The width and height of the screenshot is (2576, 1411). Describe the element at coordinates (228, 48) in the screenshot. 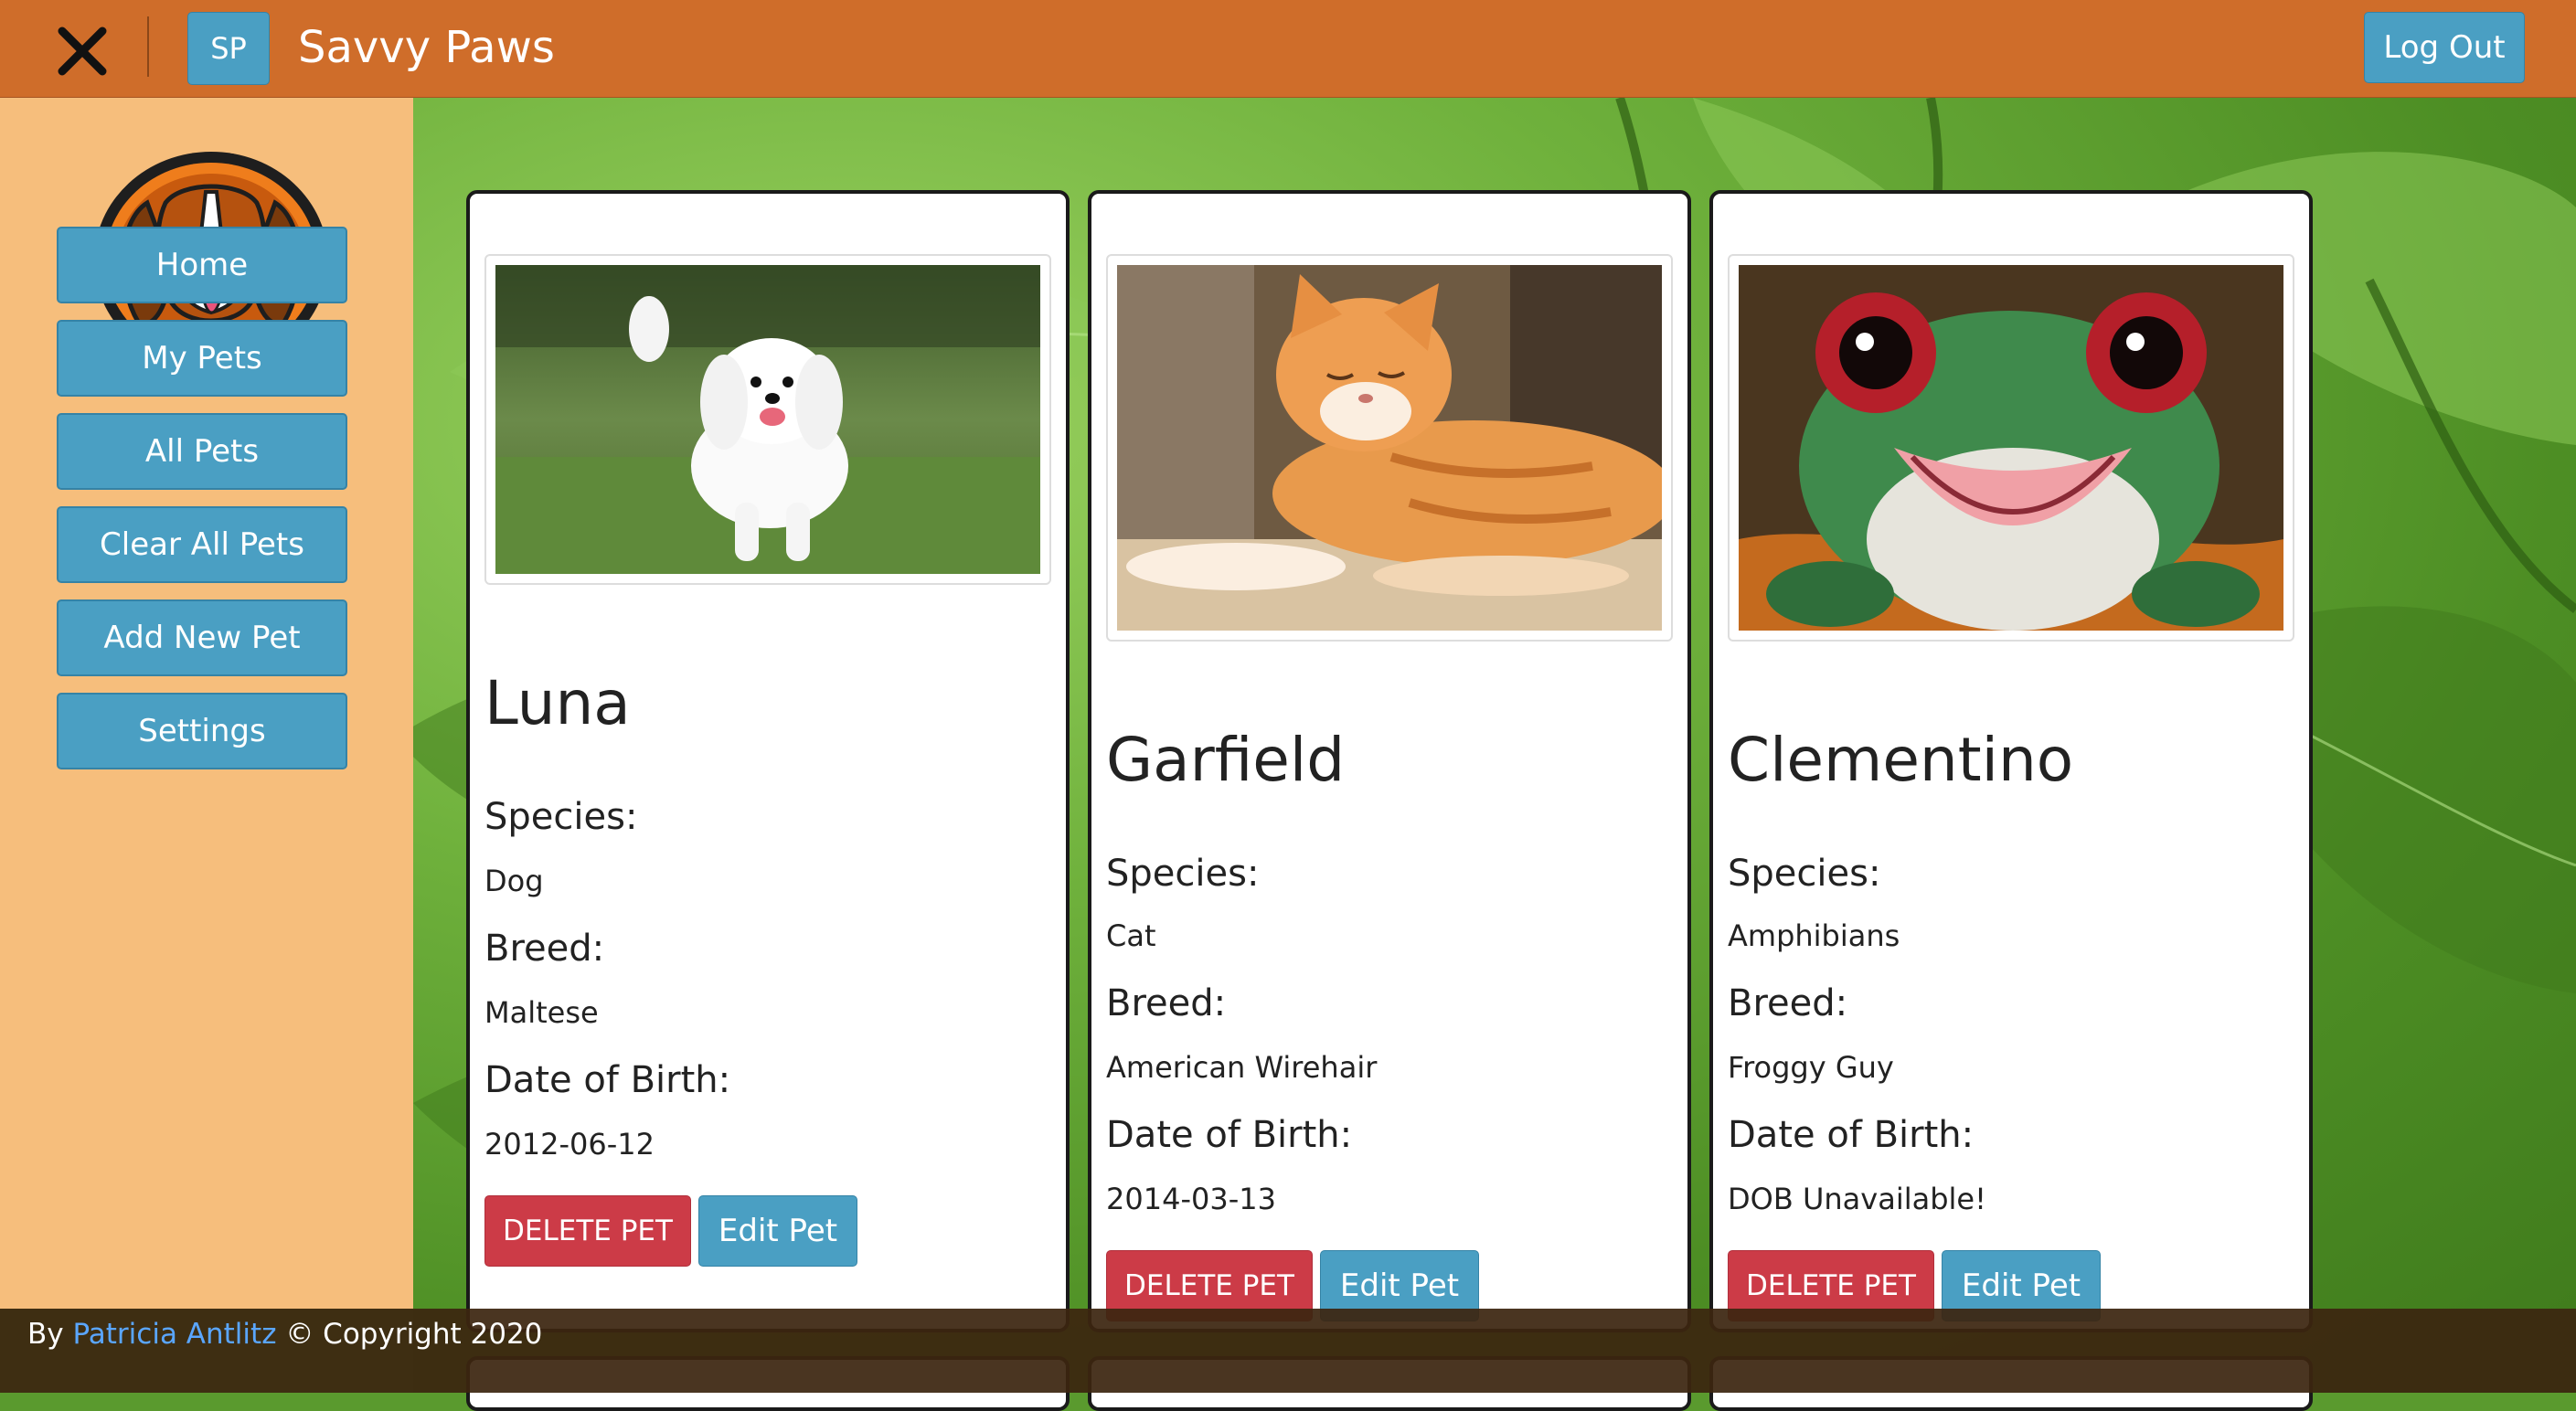

I see `brand-badge: SP` at that location.